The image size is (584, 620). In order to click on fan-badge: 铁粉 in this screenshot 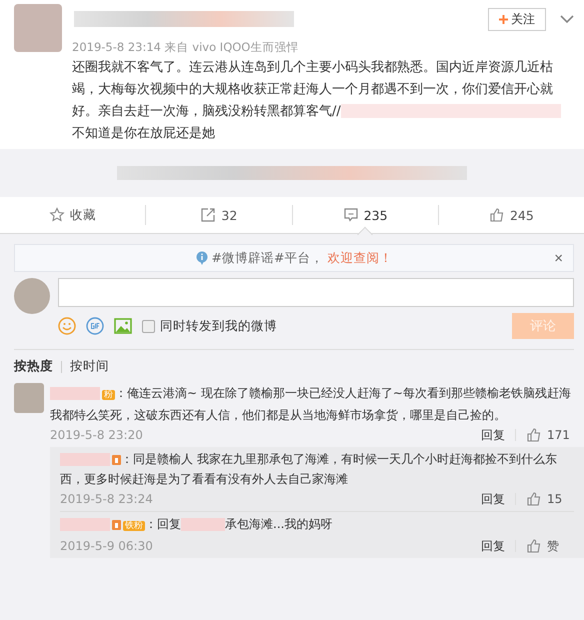, I will do `click(134, 526)`.